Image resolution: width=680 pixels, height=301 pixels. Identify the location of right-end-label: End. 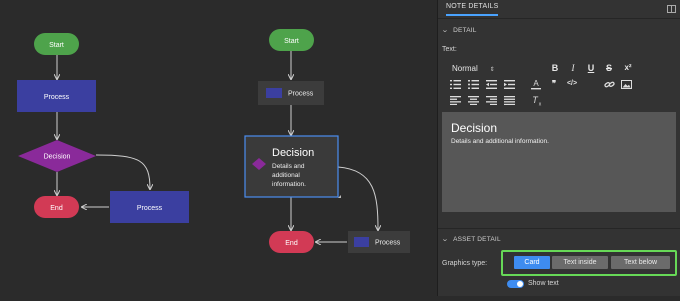
(291, 243).